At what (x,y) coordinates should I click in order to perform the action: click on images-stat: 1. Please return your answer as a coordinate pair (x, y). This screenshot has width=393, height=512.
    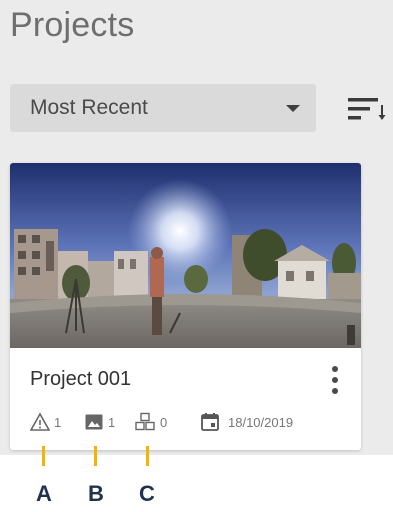
    Looking at the image, I should click on (99, 422).